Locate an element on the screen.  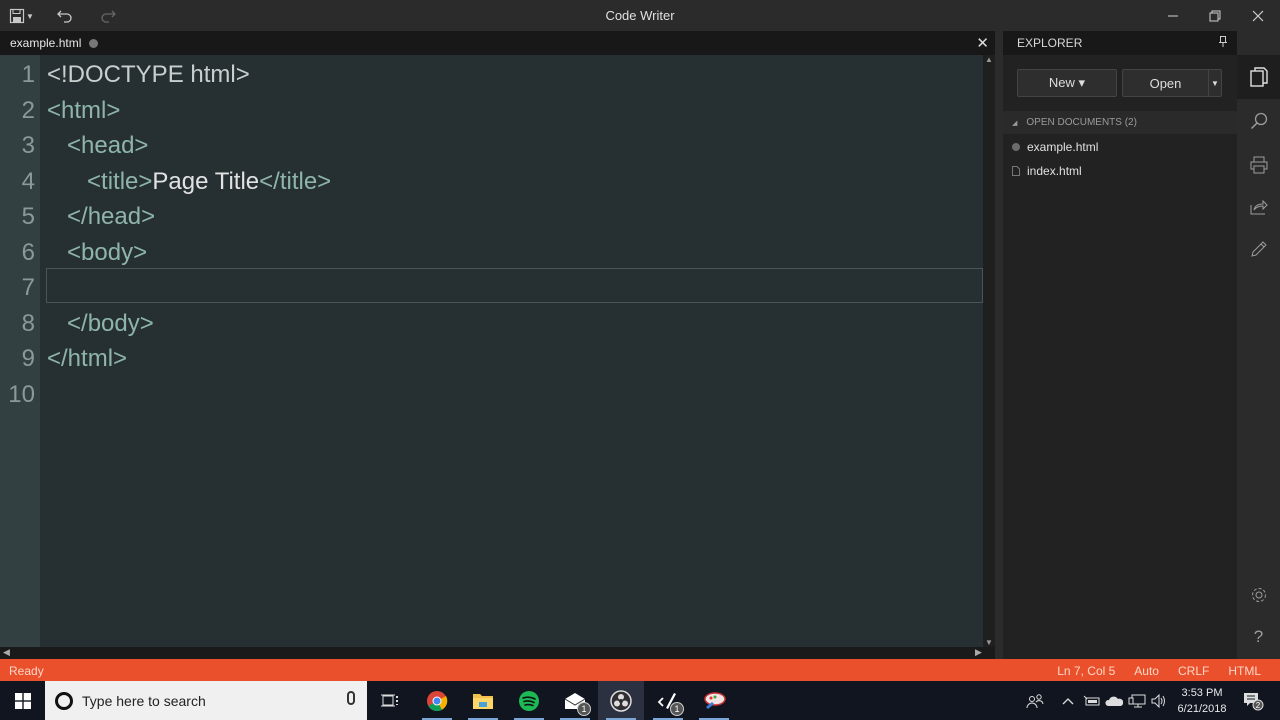
new-button: New ▾ is located at coordinates (1067, 83).